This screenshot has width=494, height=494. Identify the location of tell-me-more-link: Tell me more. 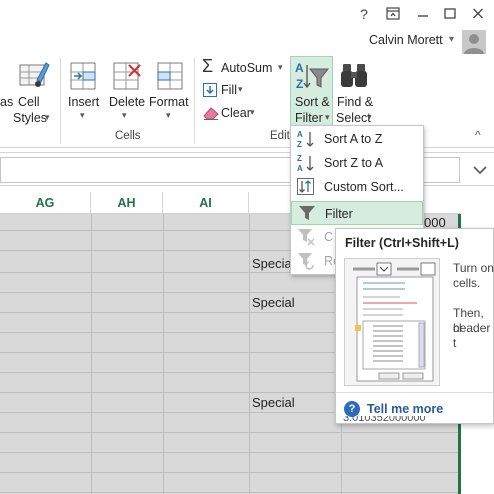
(405, 409).